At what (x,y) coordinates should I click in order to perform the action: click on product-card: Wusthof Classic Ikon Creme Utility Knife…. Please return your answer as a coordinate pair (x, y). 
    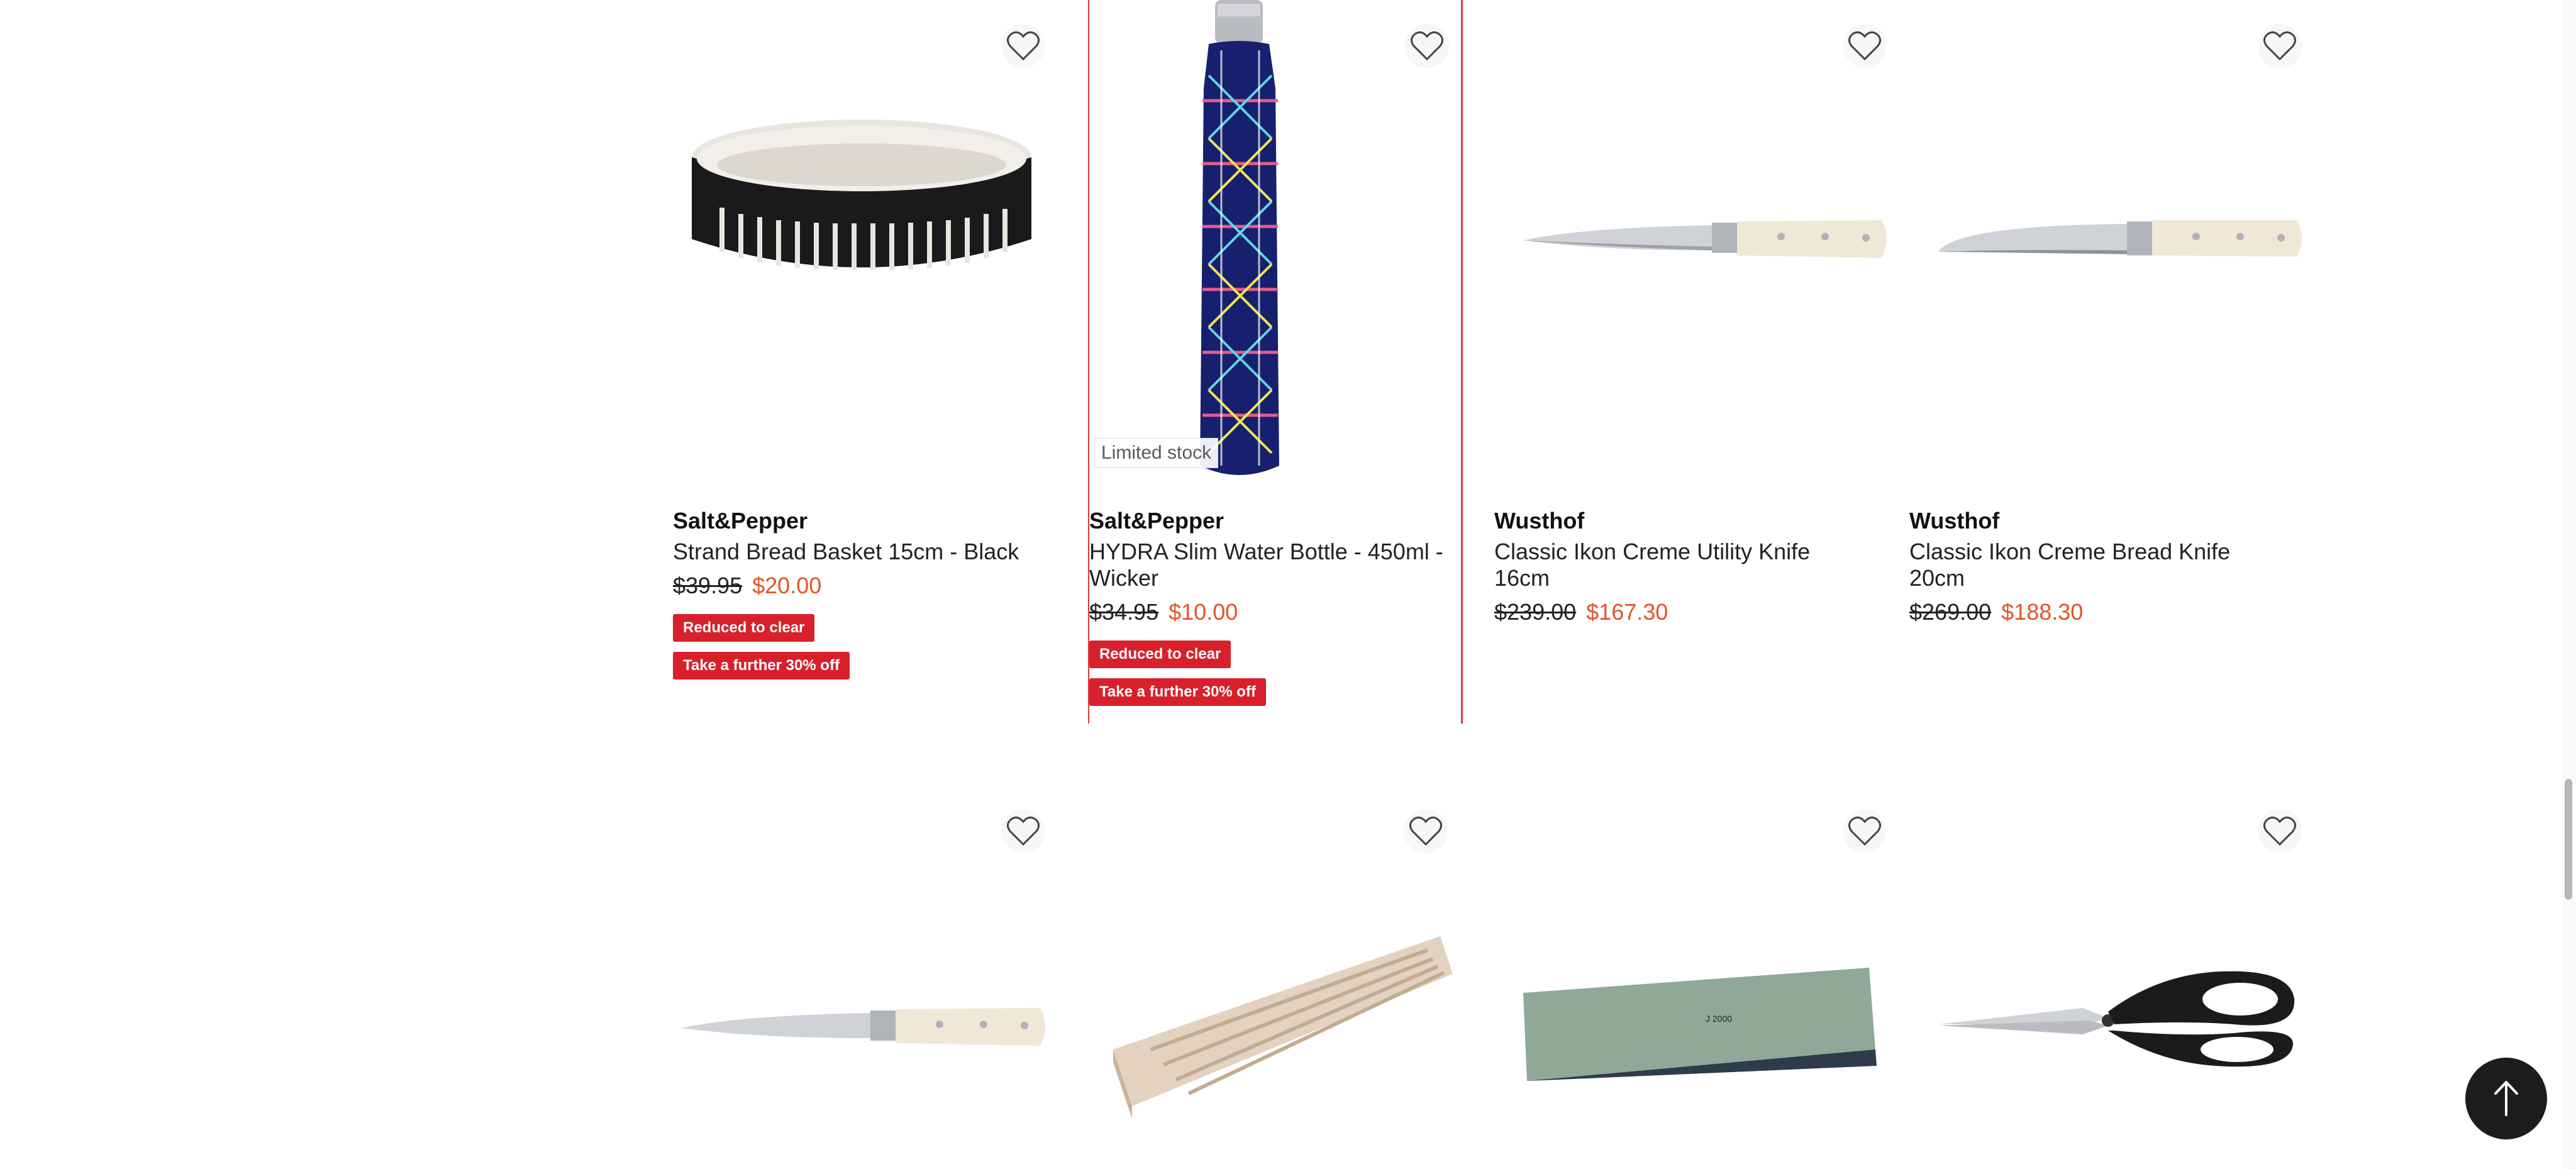
    Looking at the image, I should click on (1698, 314).